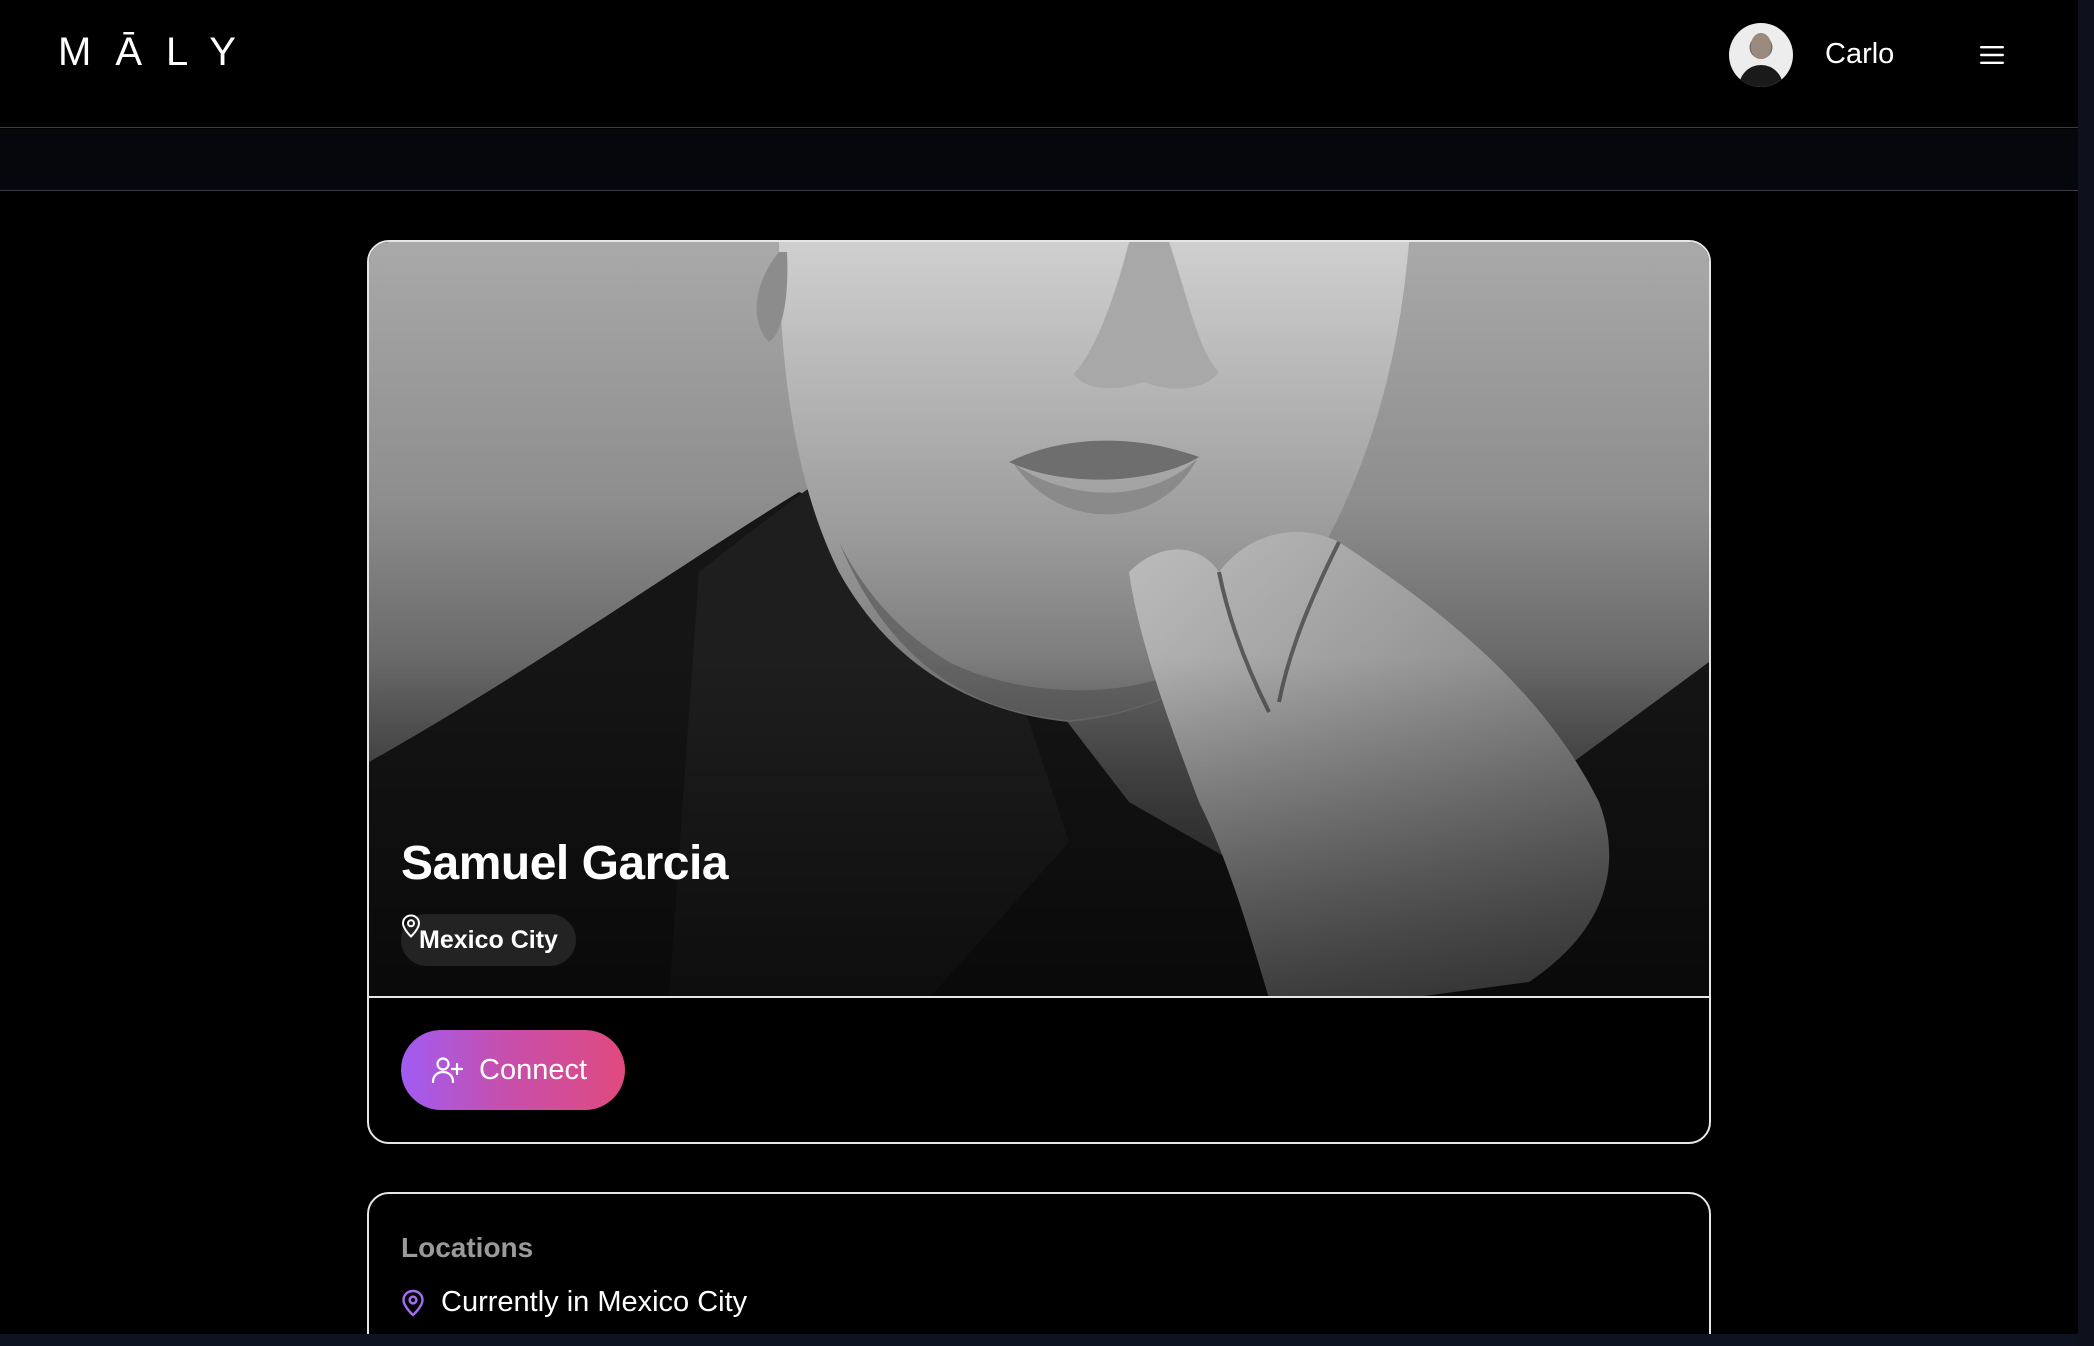  I want to click on locations-heading: Locations, so click(467, 1247).